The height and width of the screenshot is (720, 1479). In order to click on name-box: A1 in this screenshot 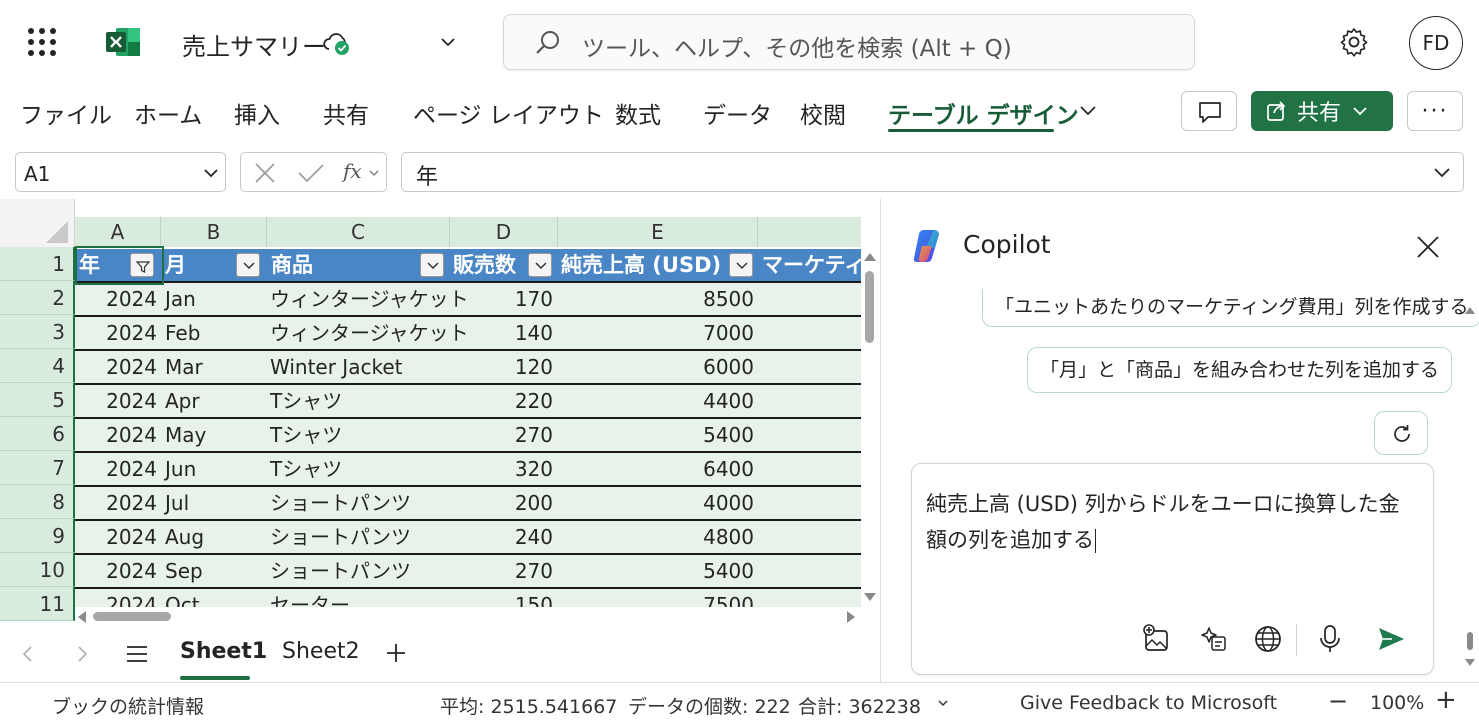, I will do `click(120, 172)`.